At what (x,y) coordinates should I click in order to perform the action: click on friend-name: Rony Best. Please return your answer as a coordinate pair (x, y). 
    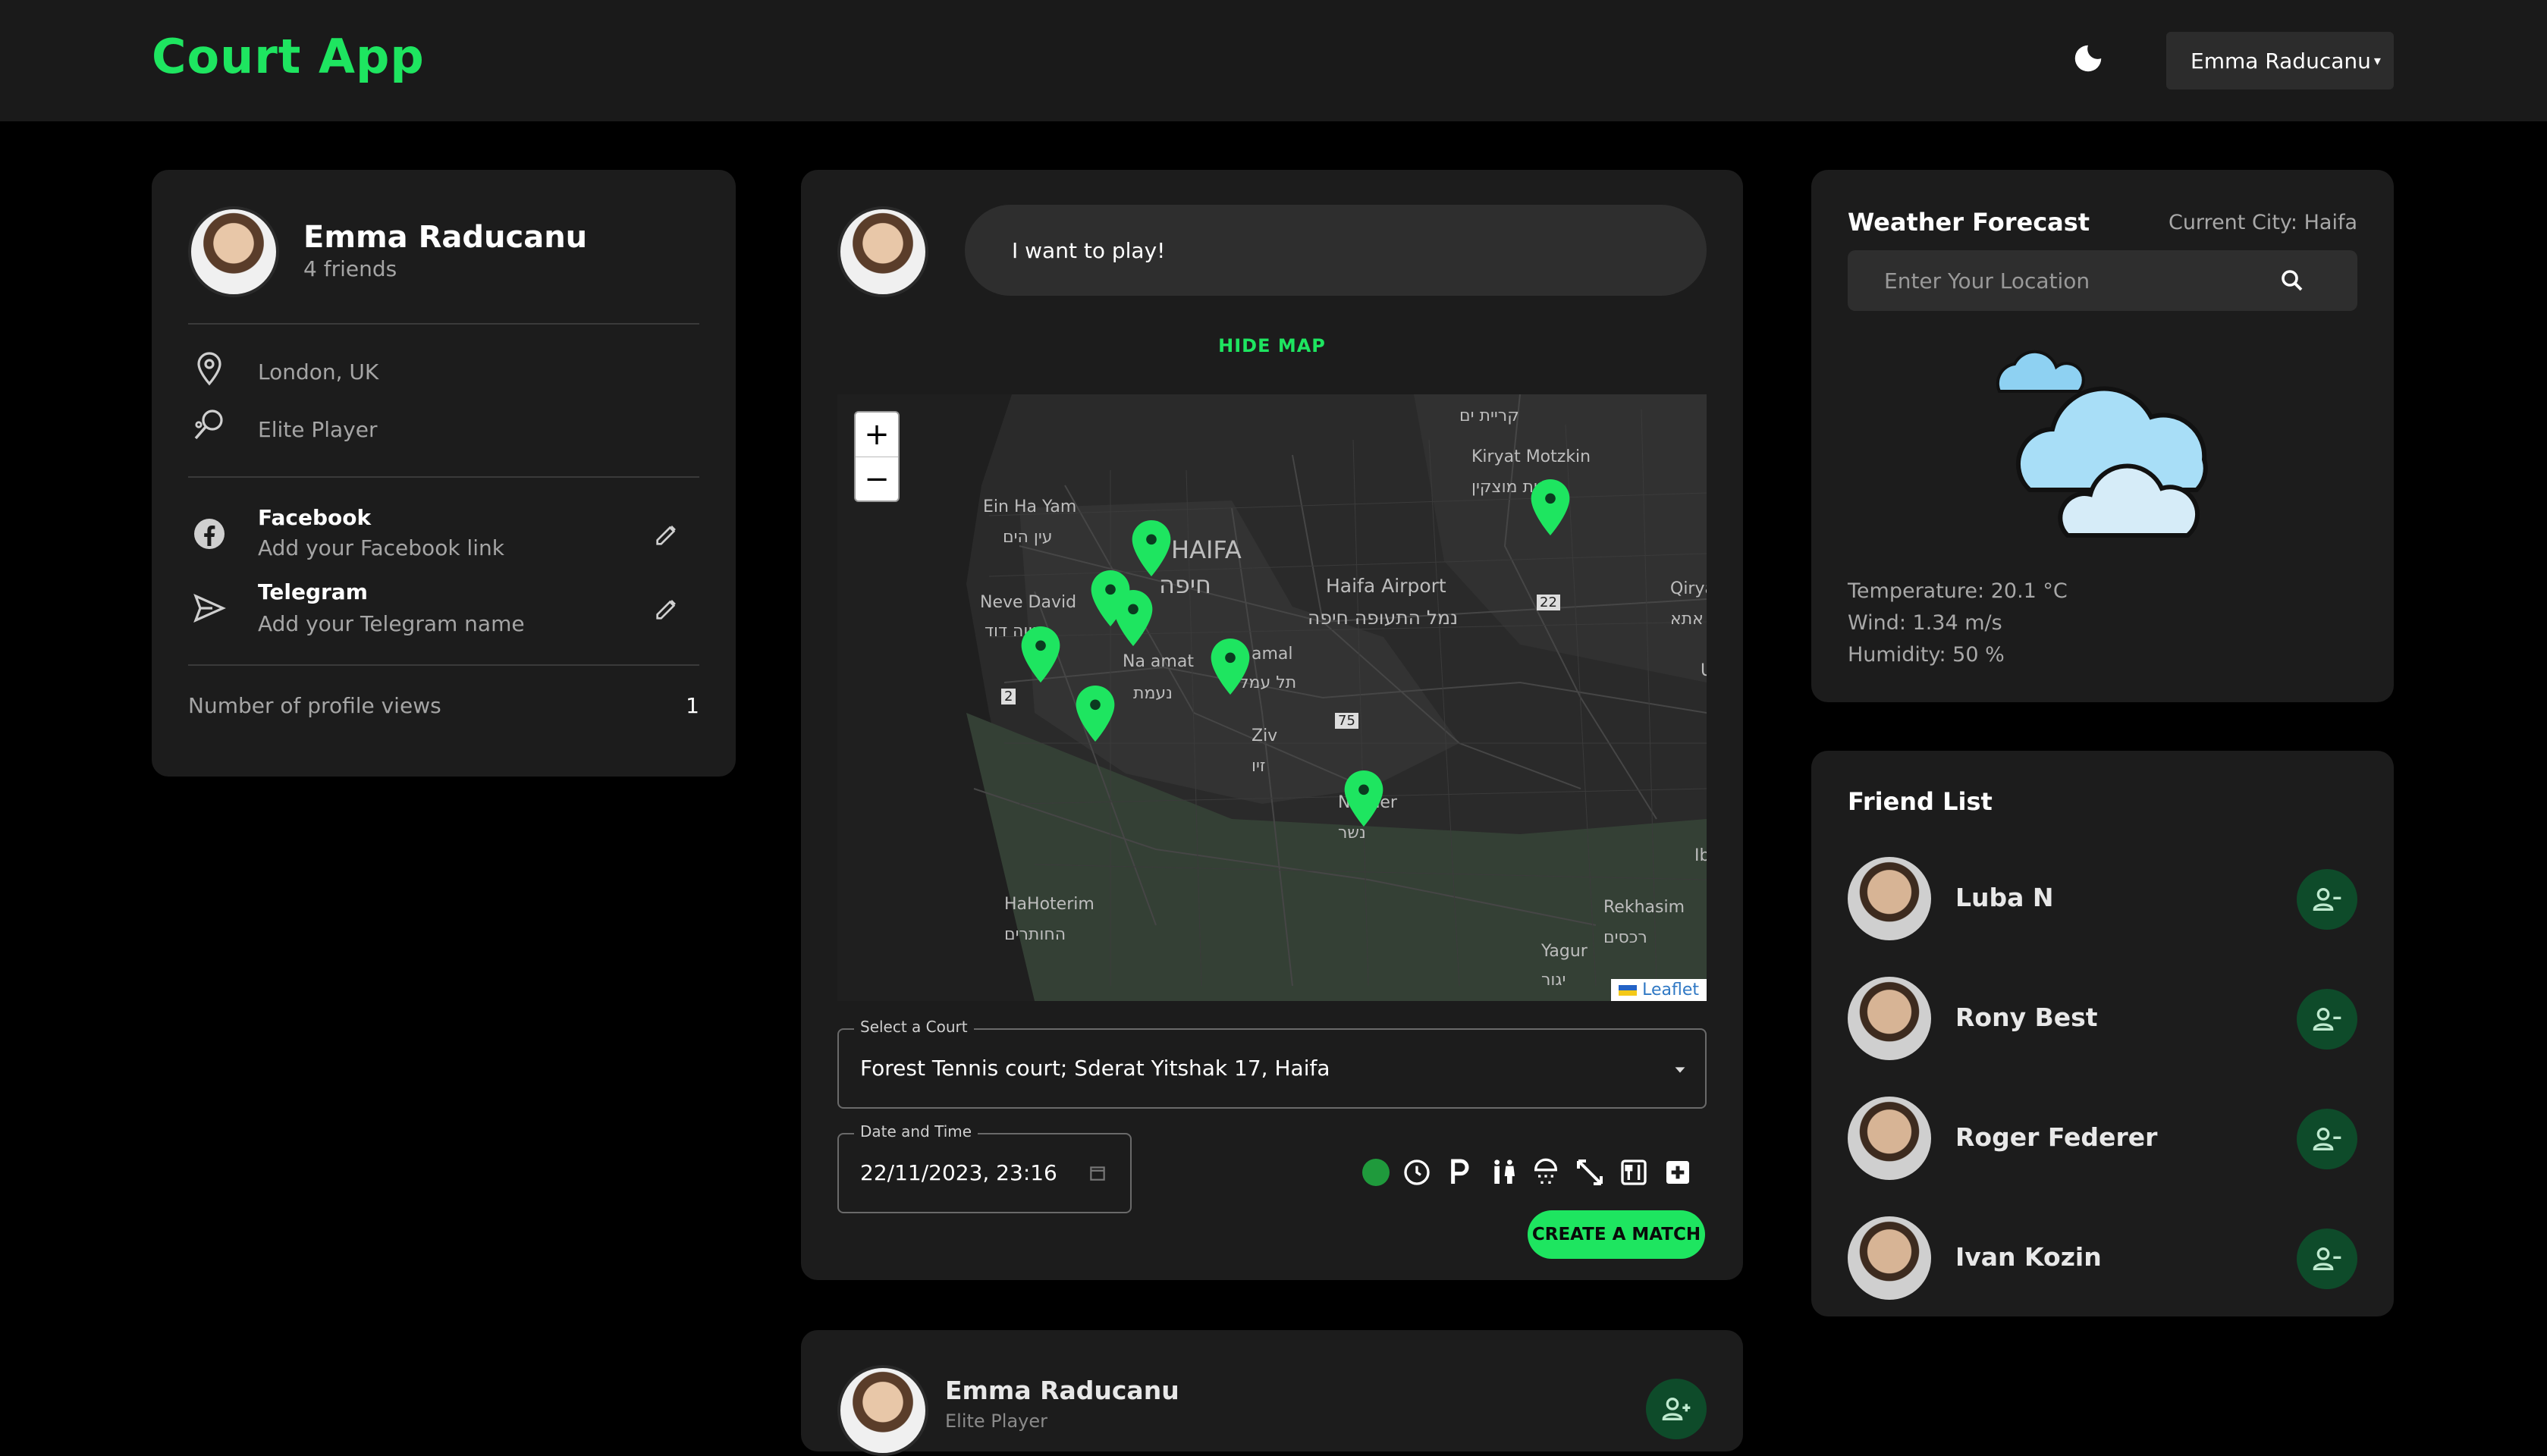
    Looking at the image, I should click on (2027, 1017).